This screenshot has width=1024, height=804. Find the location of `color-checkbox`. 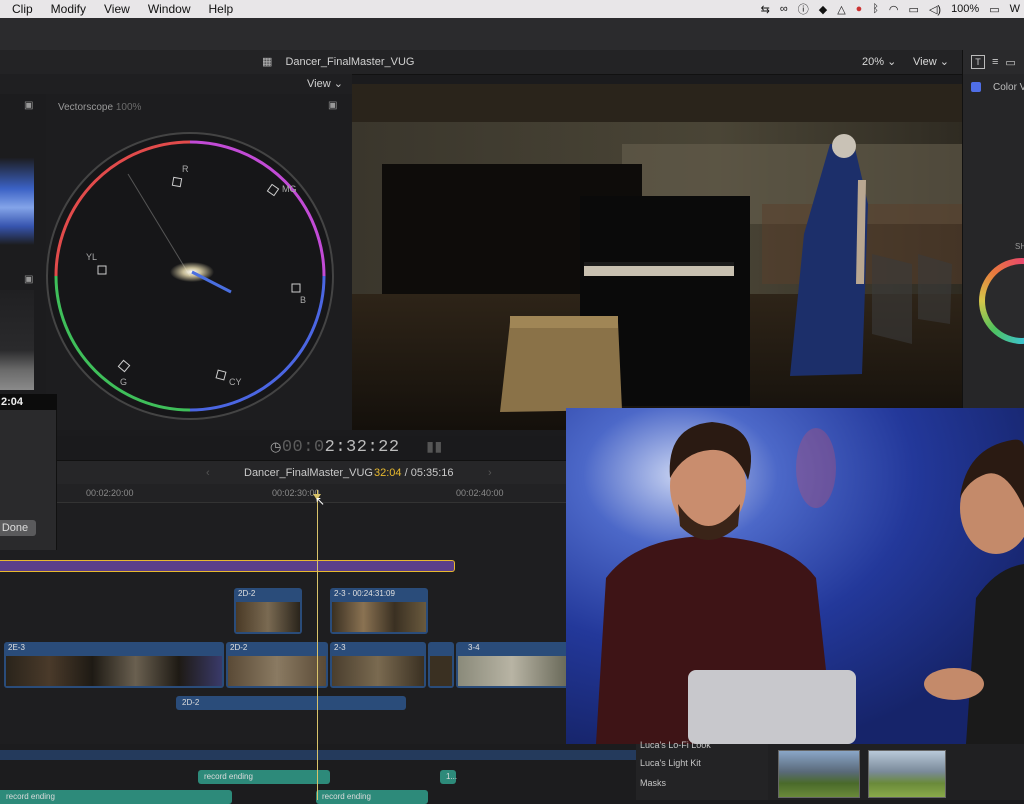

color-checkbox is located at coordinates (976, 87).